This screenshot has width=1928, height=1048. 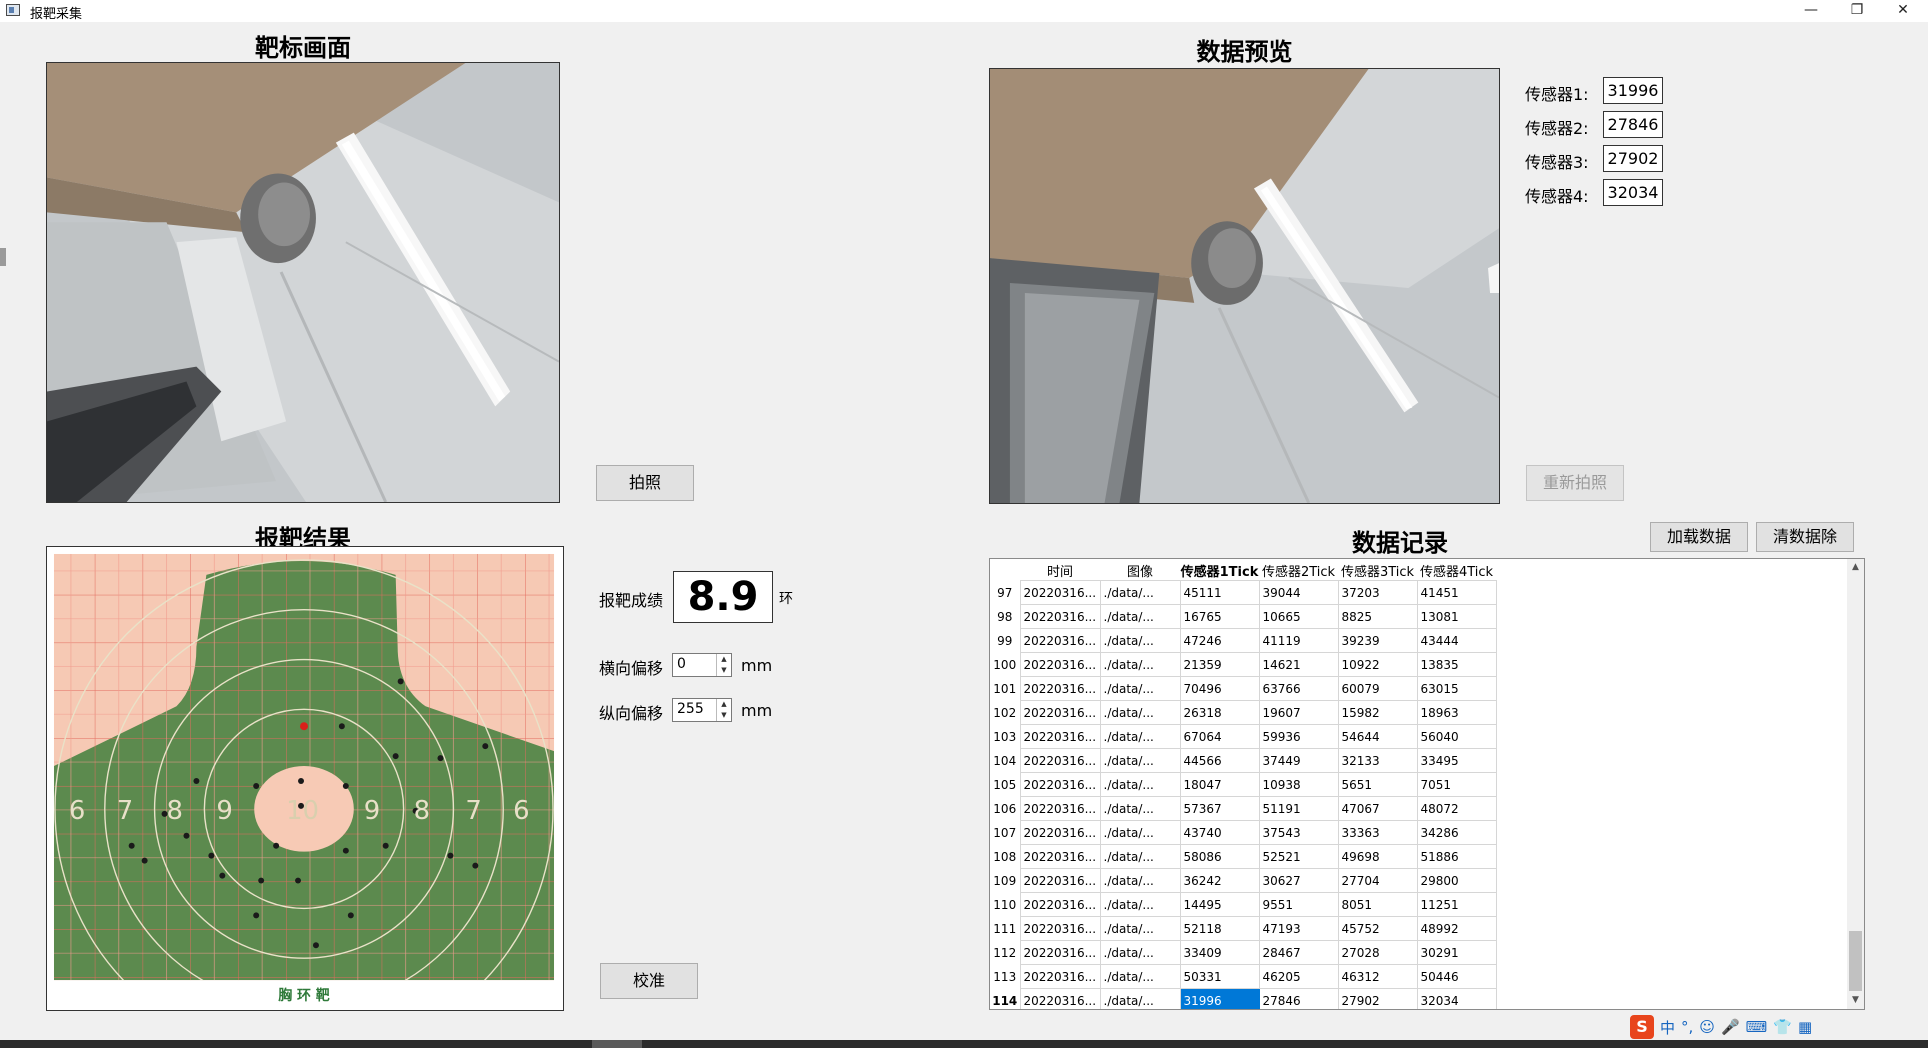 I want to click on table-cell-s2: 47193, so click(x=1298, y=928).